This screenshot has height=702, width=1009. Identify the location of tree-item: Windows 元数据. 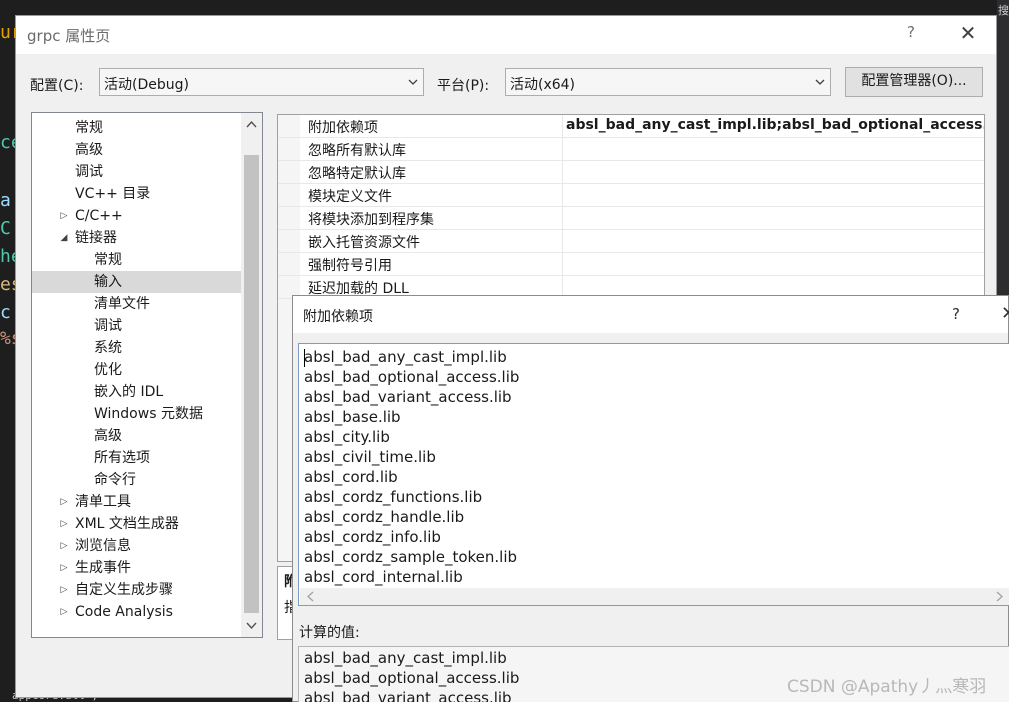
(137, 414).